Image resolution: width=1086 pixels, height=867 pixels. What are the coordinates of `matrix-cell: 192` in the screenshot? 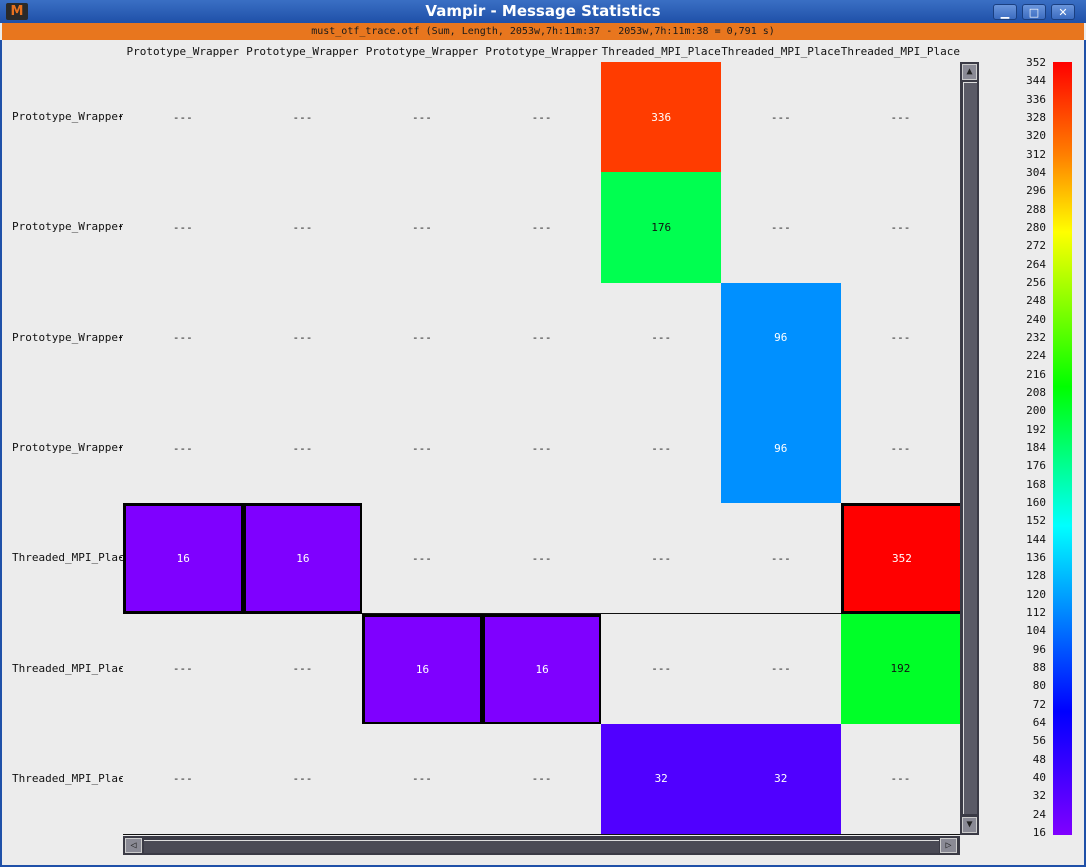 It's located at (900, 669).